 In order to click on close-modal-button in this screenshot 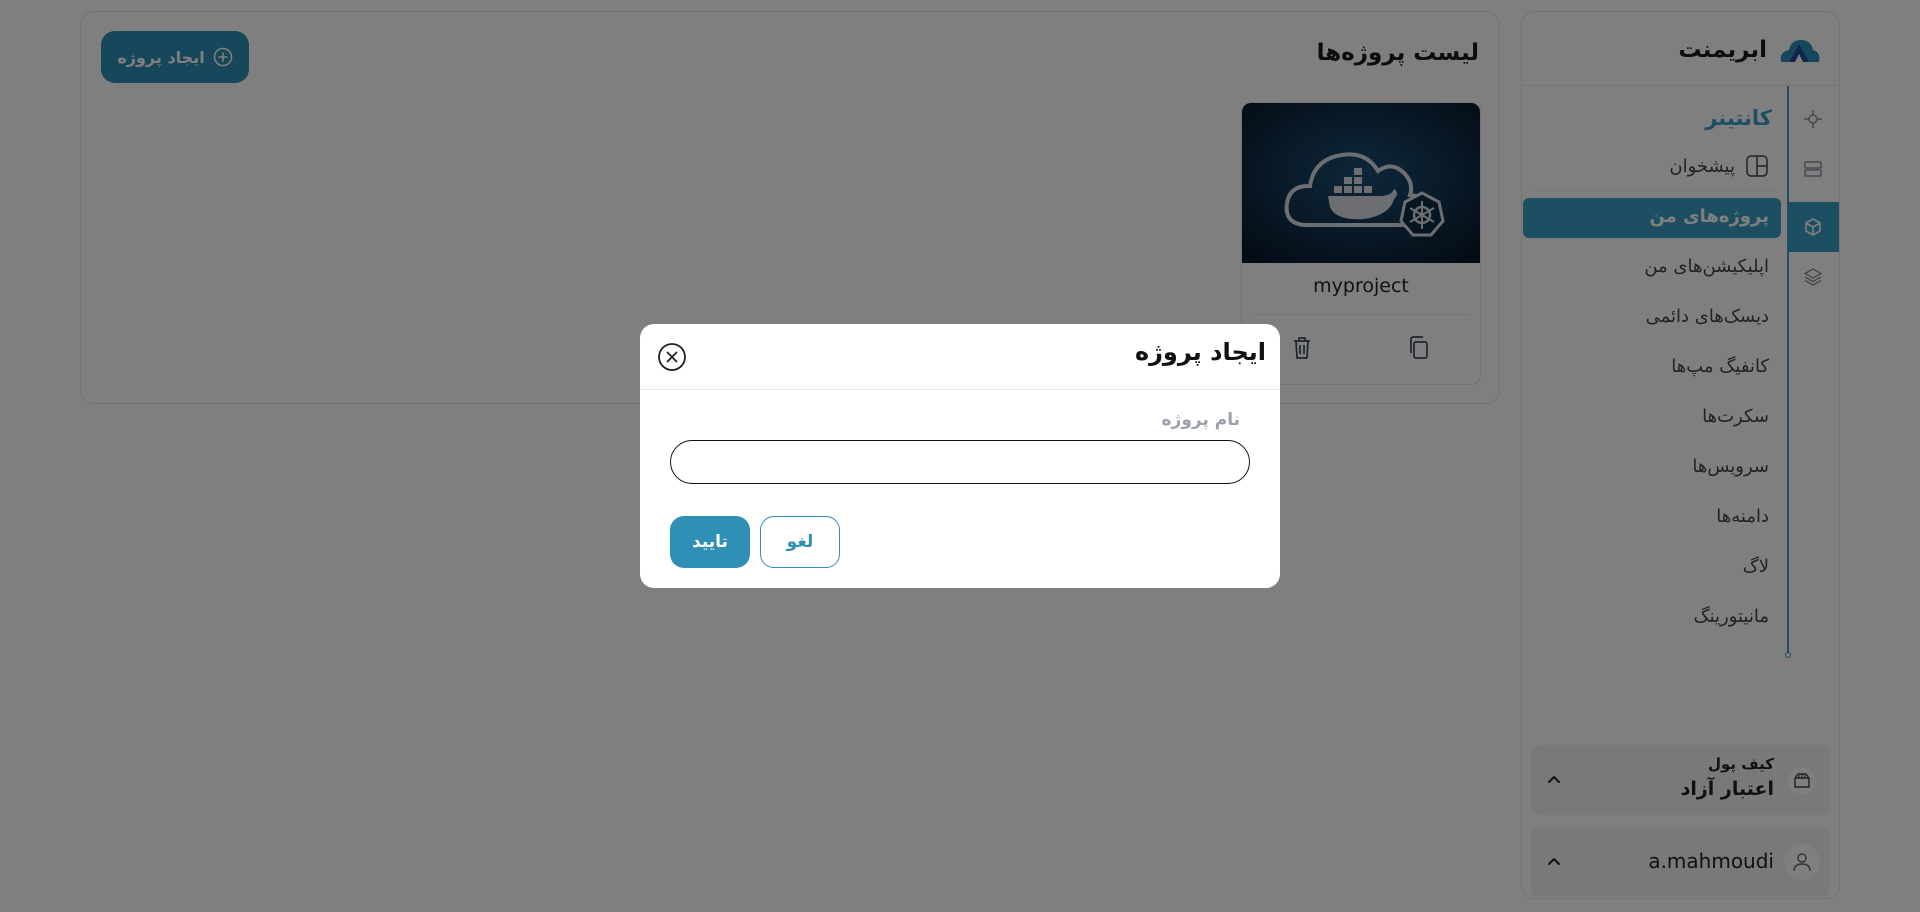, I will do `click(672, 357)`.